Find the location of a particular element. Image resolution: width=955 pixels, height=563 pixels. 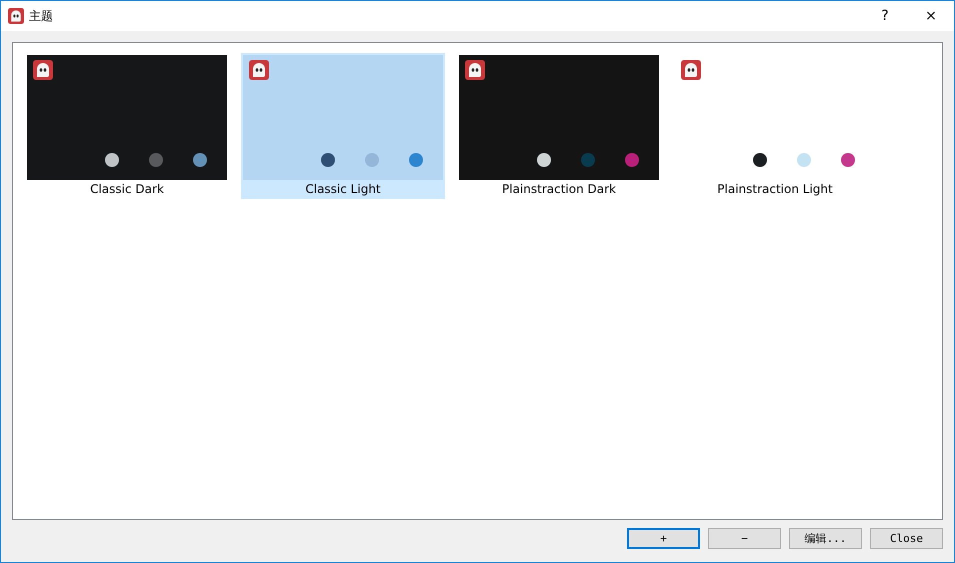

dialog-button: + is located at coordinates (663, 538).